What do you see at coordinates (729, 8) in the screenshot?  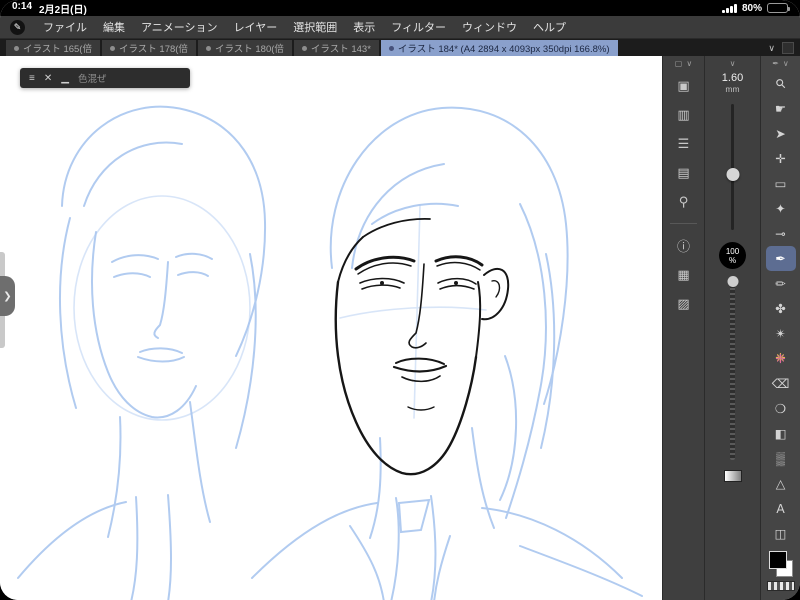 I see `cellular-signal-icon` at bounding box center [729, 8].